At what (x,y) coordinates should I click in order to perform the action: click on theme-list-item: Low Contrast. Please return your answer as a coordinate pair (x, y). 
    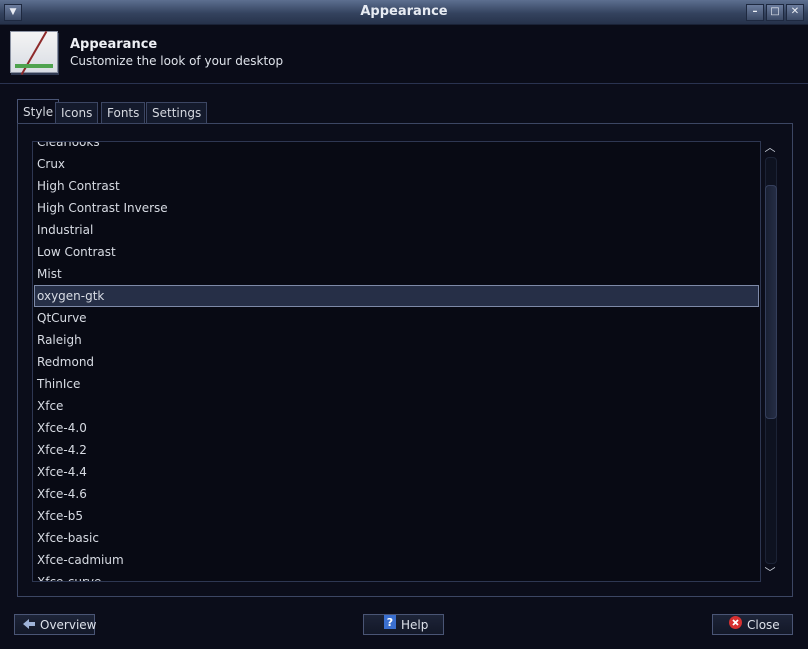
    Looking at the image, I should click on (396, 252).